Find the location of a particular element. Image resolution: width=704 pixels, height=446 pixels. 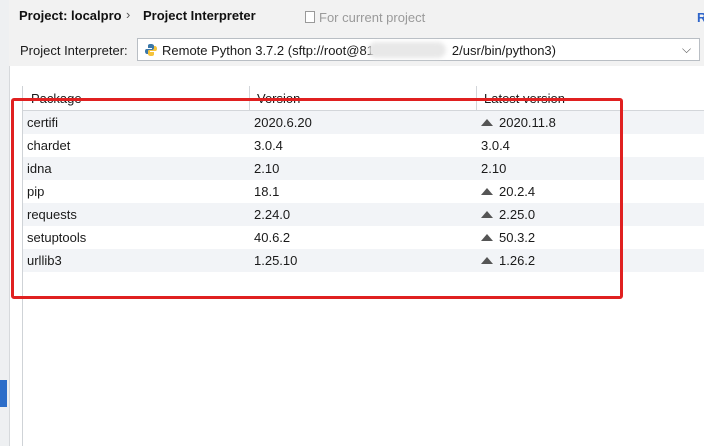

scope-icon is located at coordinates (310, 17).